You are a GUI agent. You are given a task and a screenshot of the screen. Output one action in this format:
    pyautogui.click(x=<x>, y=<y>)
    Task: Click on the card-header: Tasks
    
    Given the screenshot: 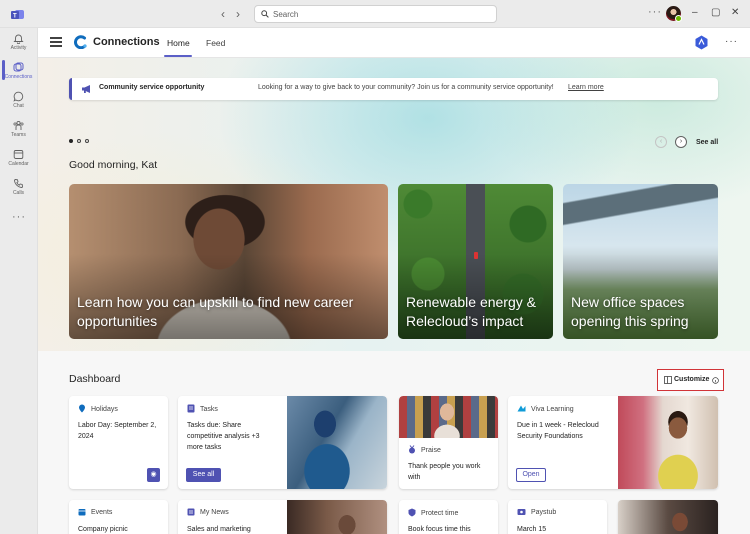 What is the action you would take?
    pyautogui.click(x=202, y=408)
    